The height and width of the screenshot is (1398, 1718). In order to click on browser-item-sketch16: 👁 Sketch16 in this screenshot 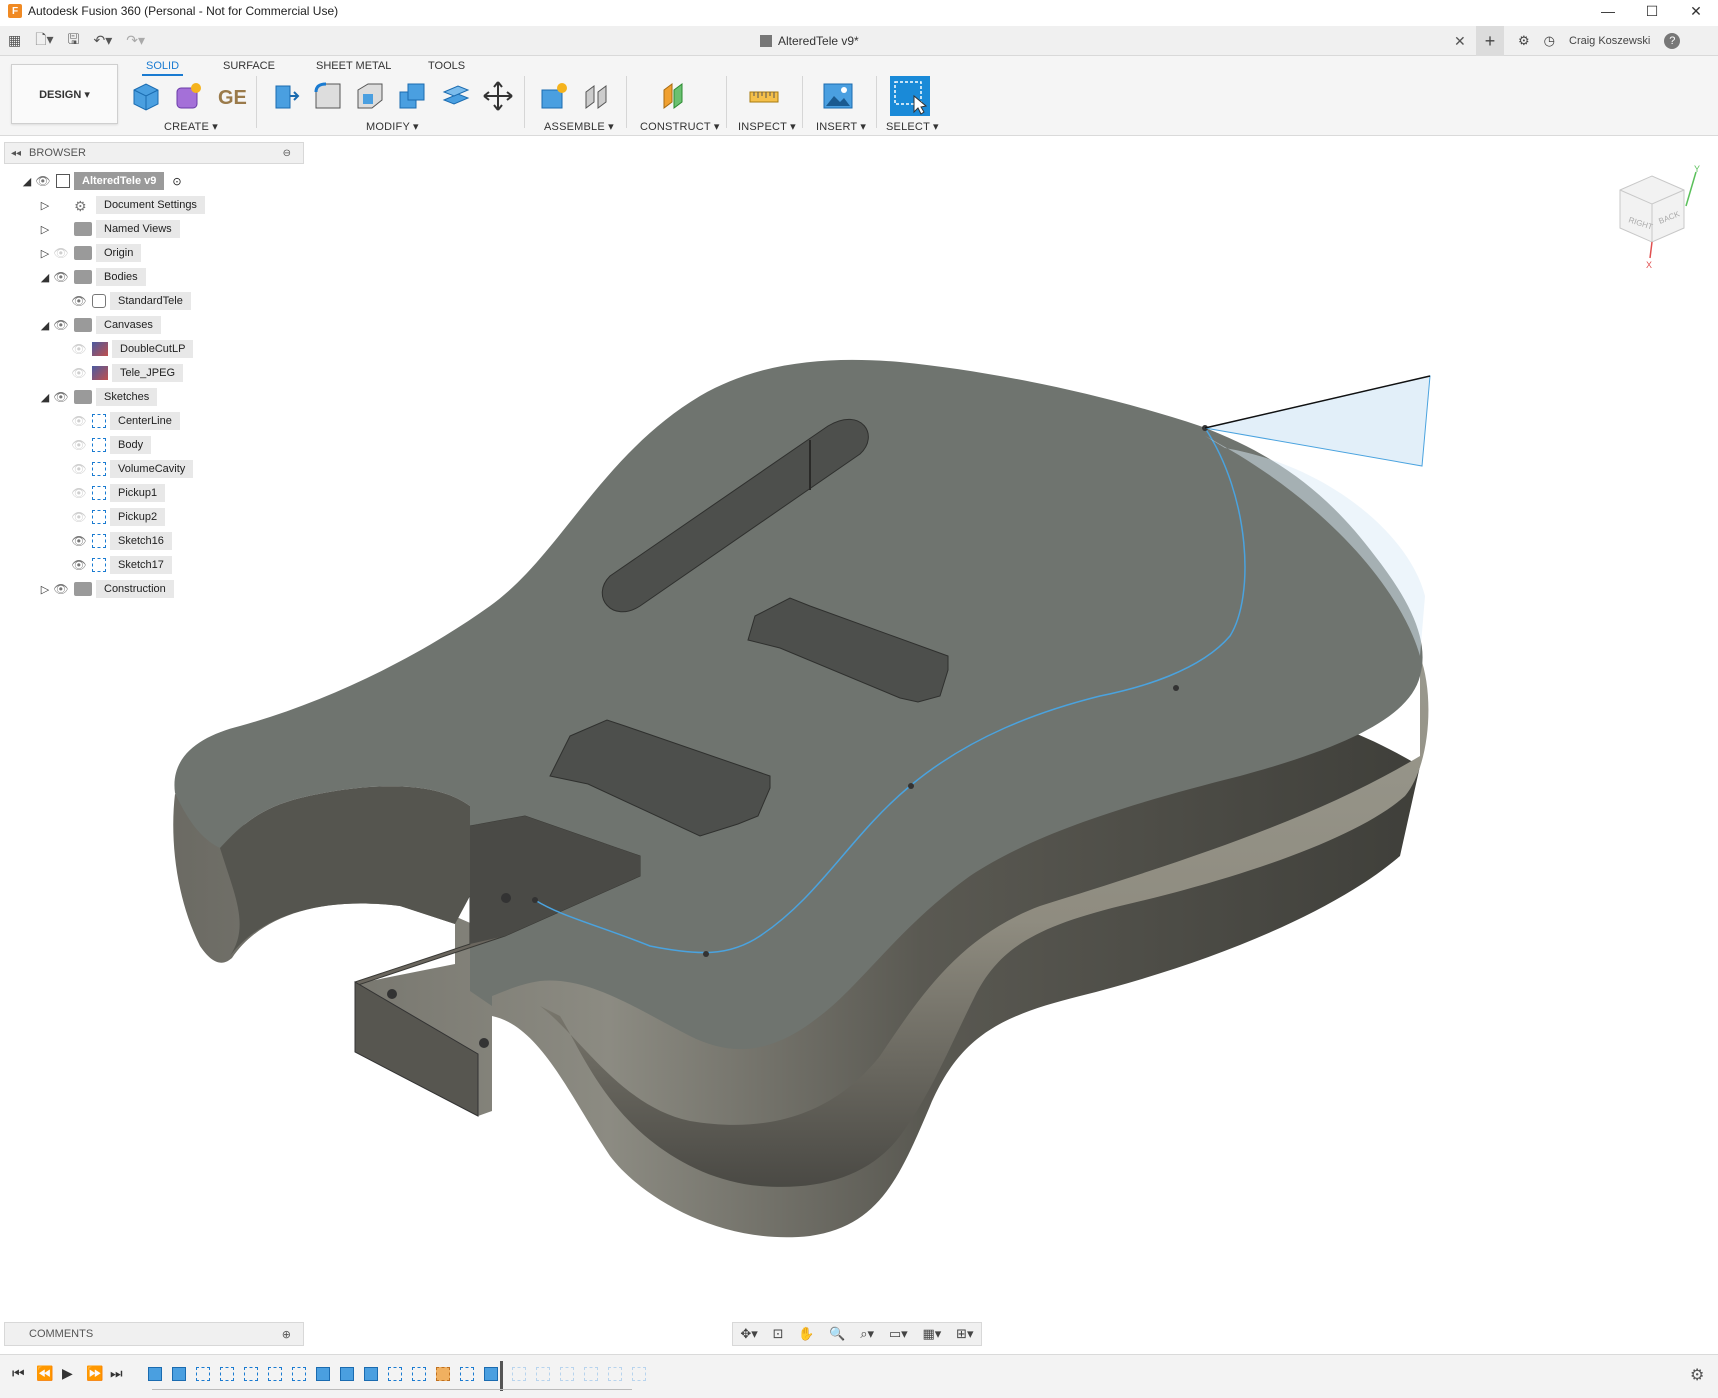, I will do `click(114, 541)`.